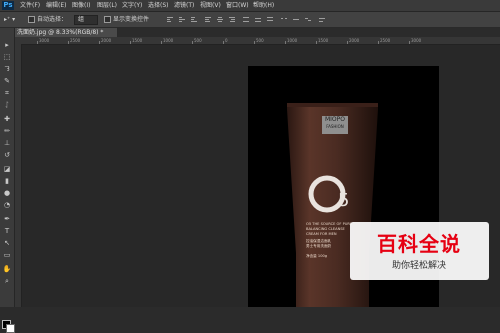 This screenshot has height=333, width=500. I want to click on menu-edit: 编辑(E), so click(56, 5).